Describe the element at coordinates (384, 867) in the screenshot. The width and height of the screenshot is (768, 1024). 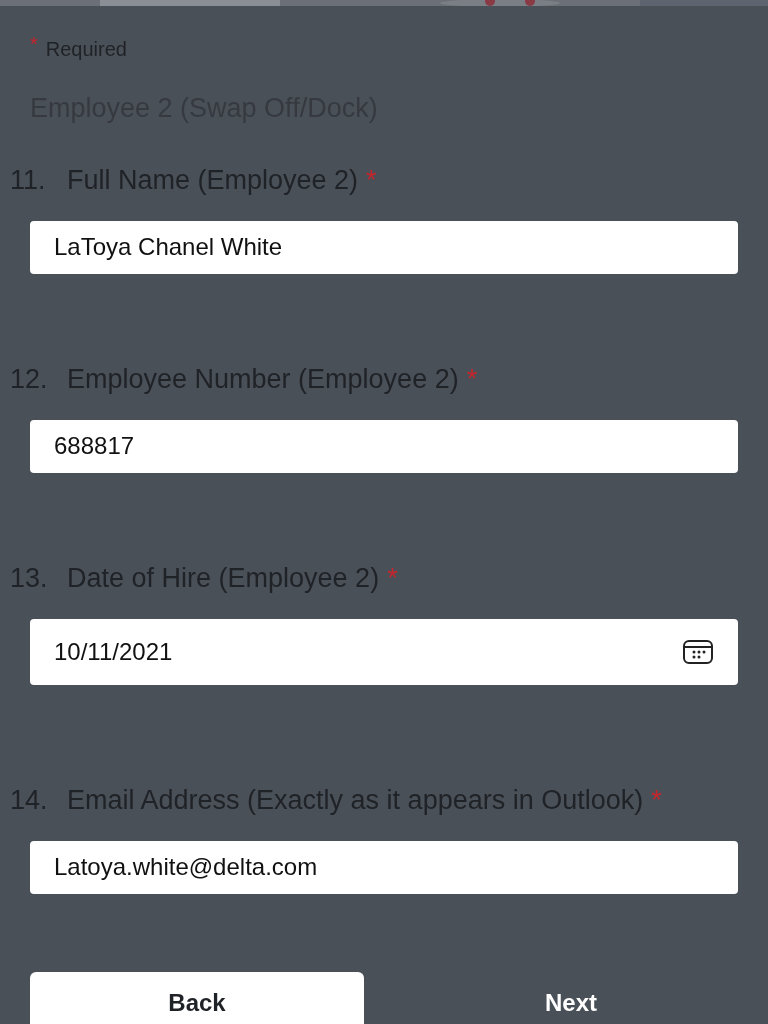
I see `input-field: Latoya.white@delta.com` at that location.